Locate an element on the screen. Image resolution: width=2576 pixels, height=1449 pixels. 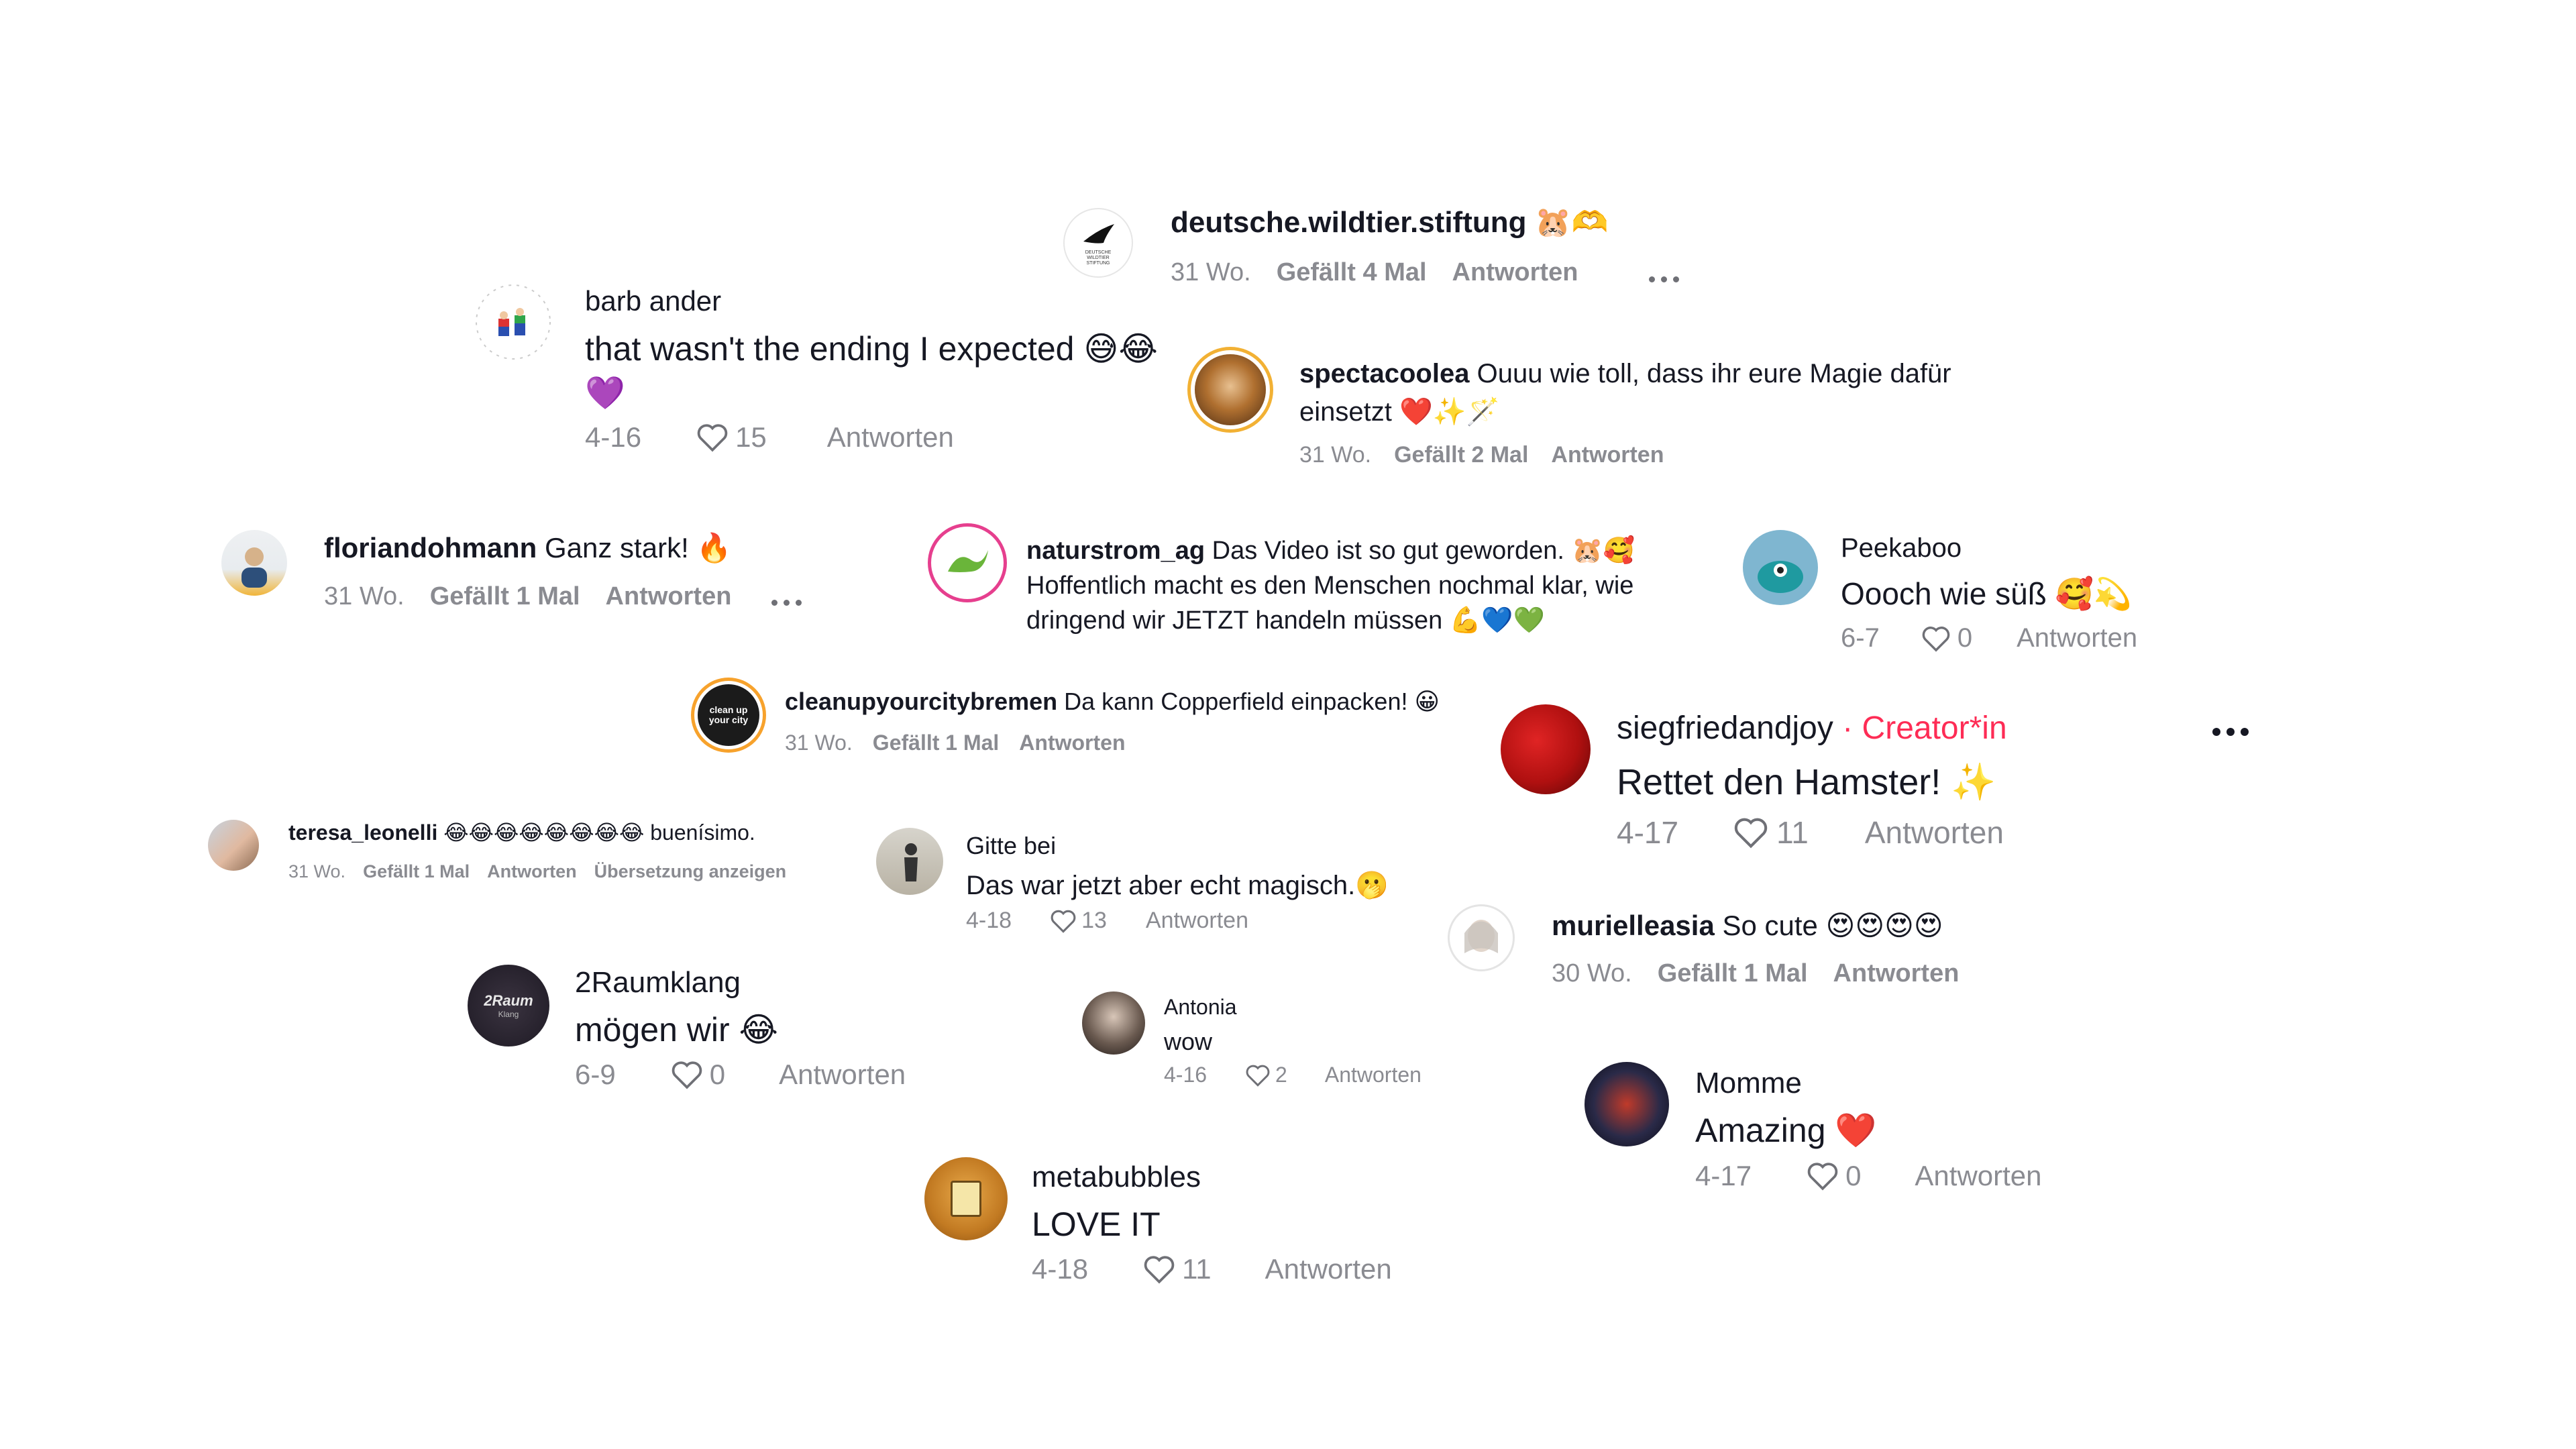
likes-count: Gefällt 2 Mal is located at coordinates (1461, 455).